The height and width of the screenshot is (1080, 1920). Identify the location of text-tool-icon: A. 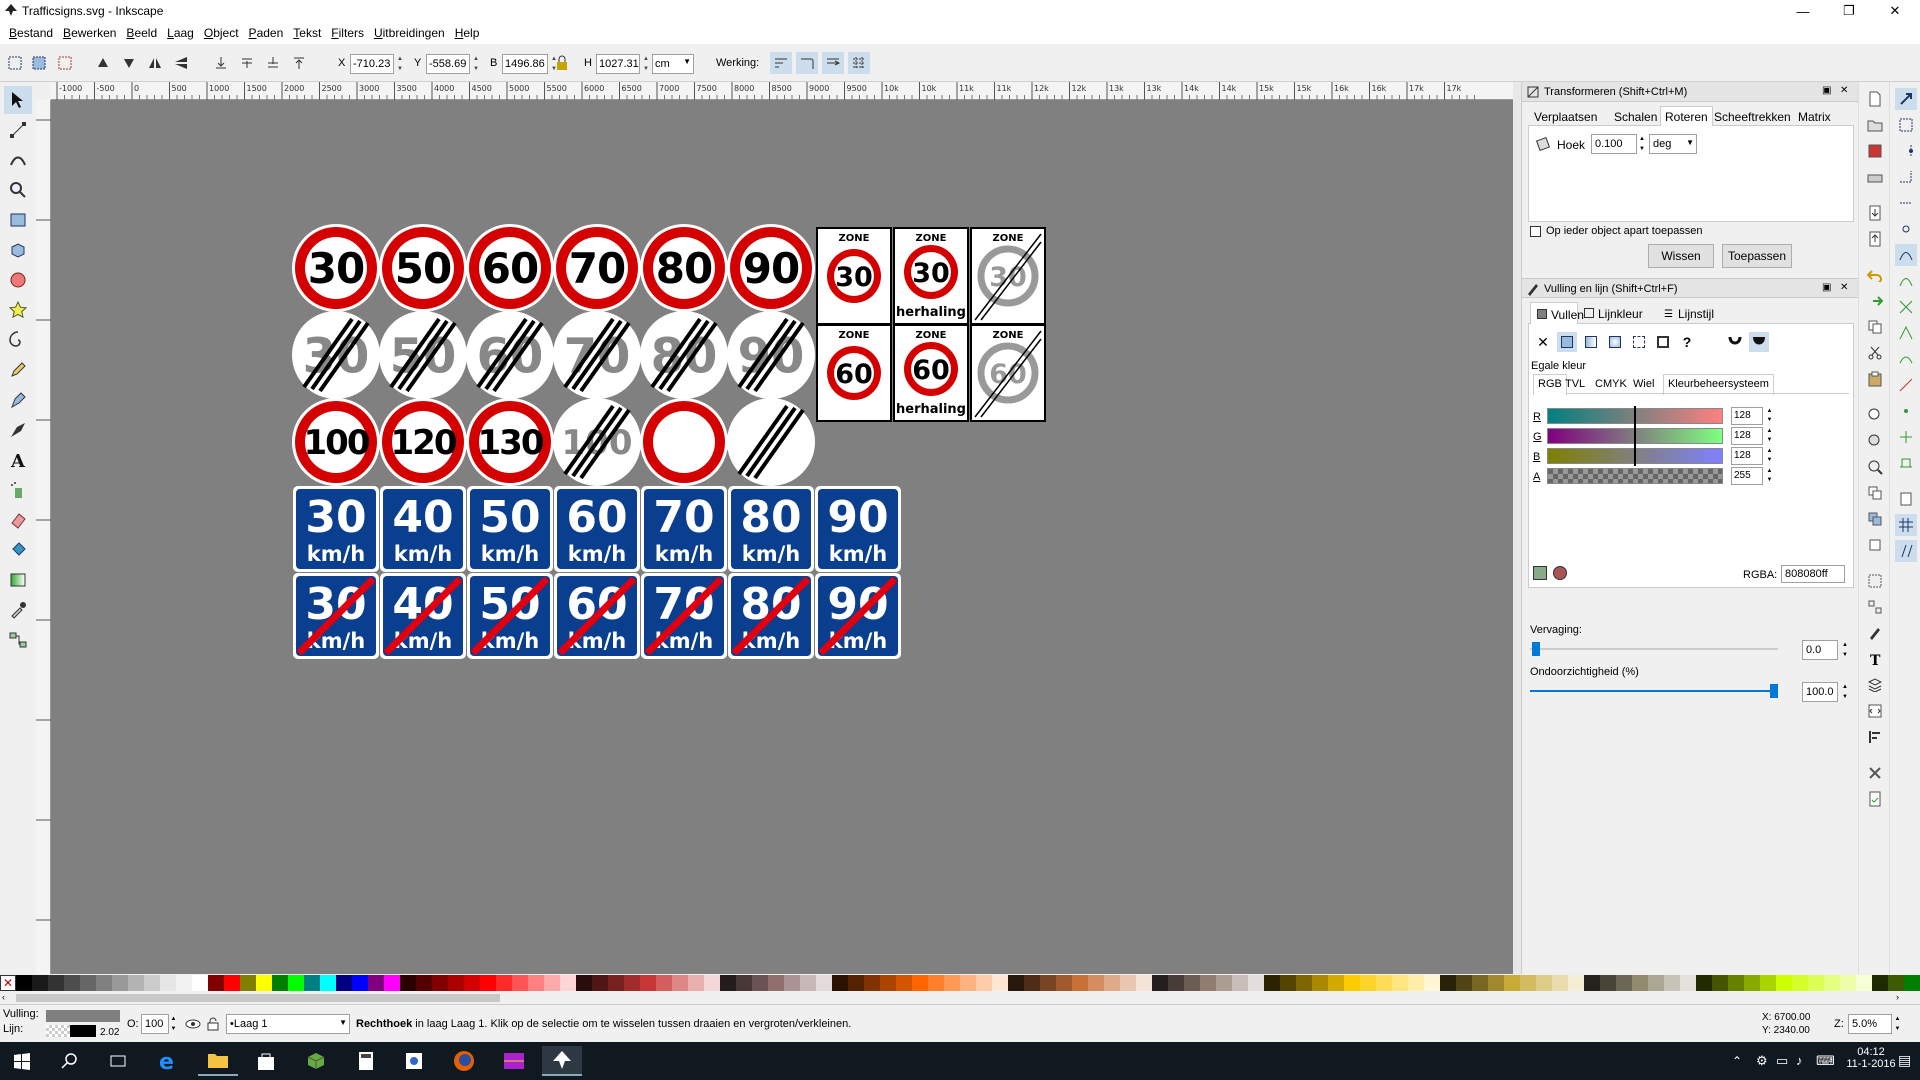
(18, 460).